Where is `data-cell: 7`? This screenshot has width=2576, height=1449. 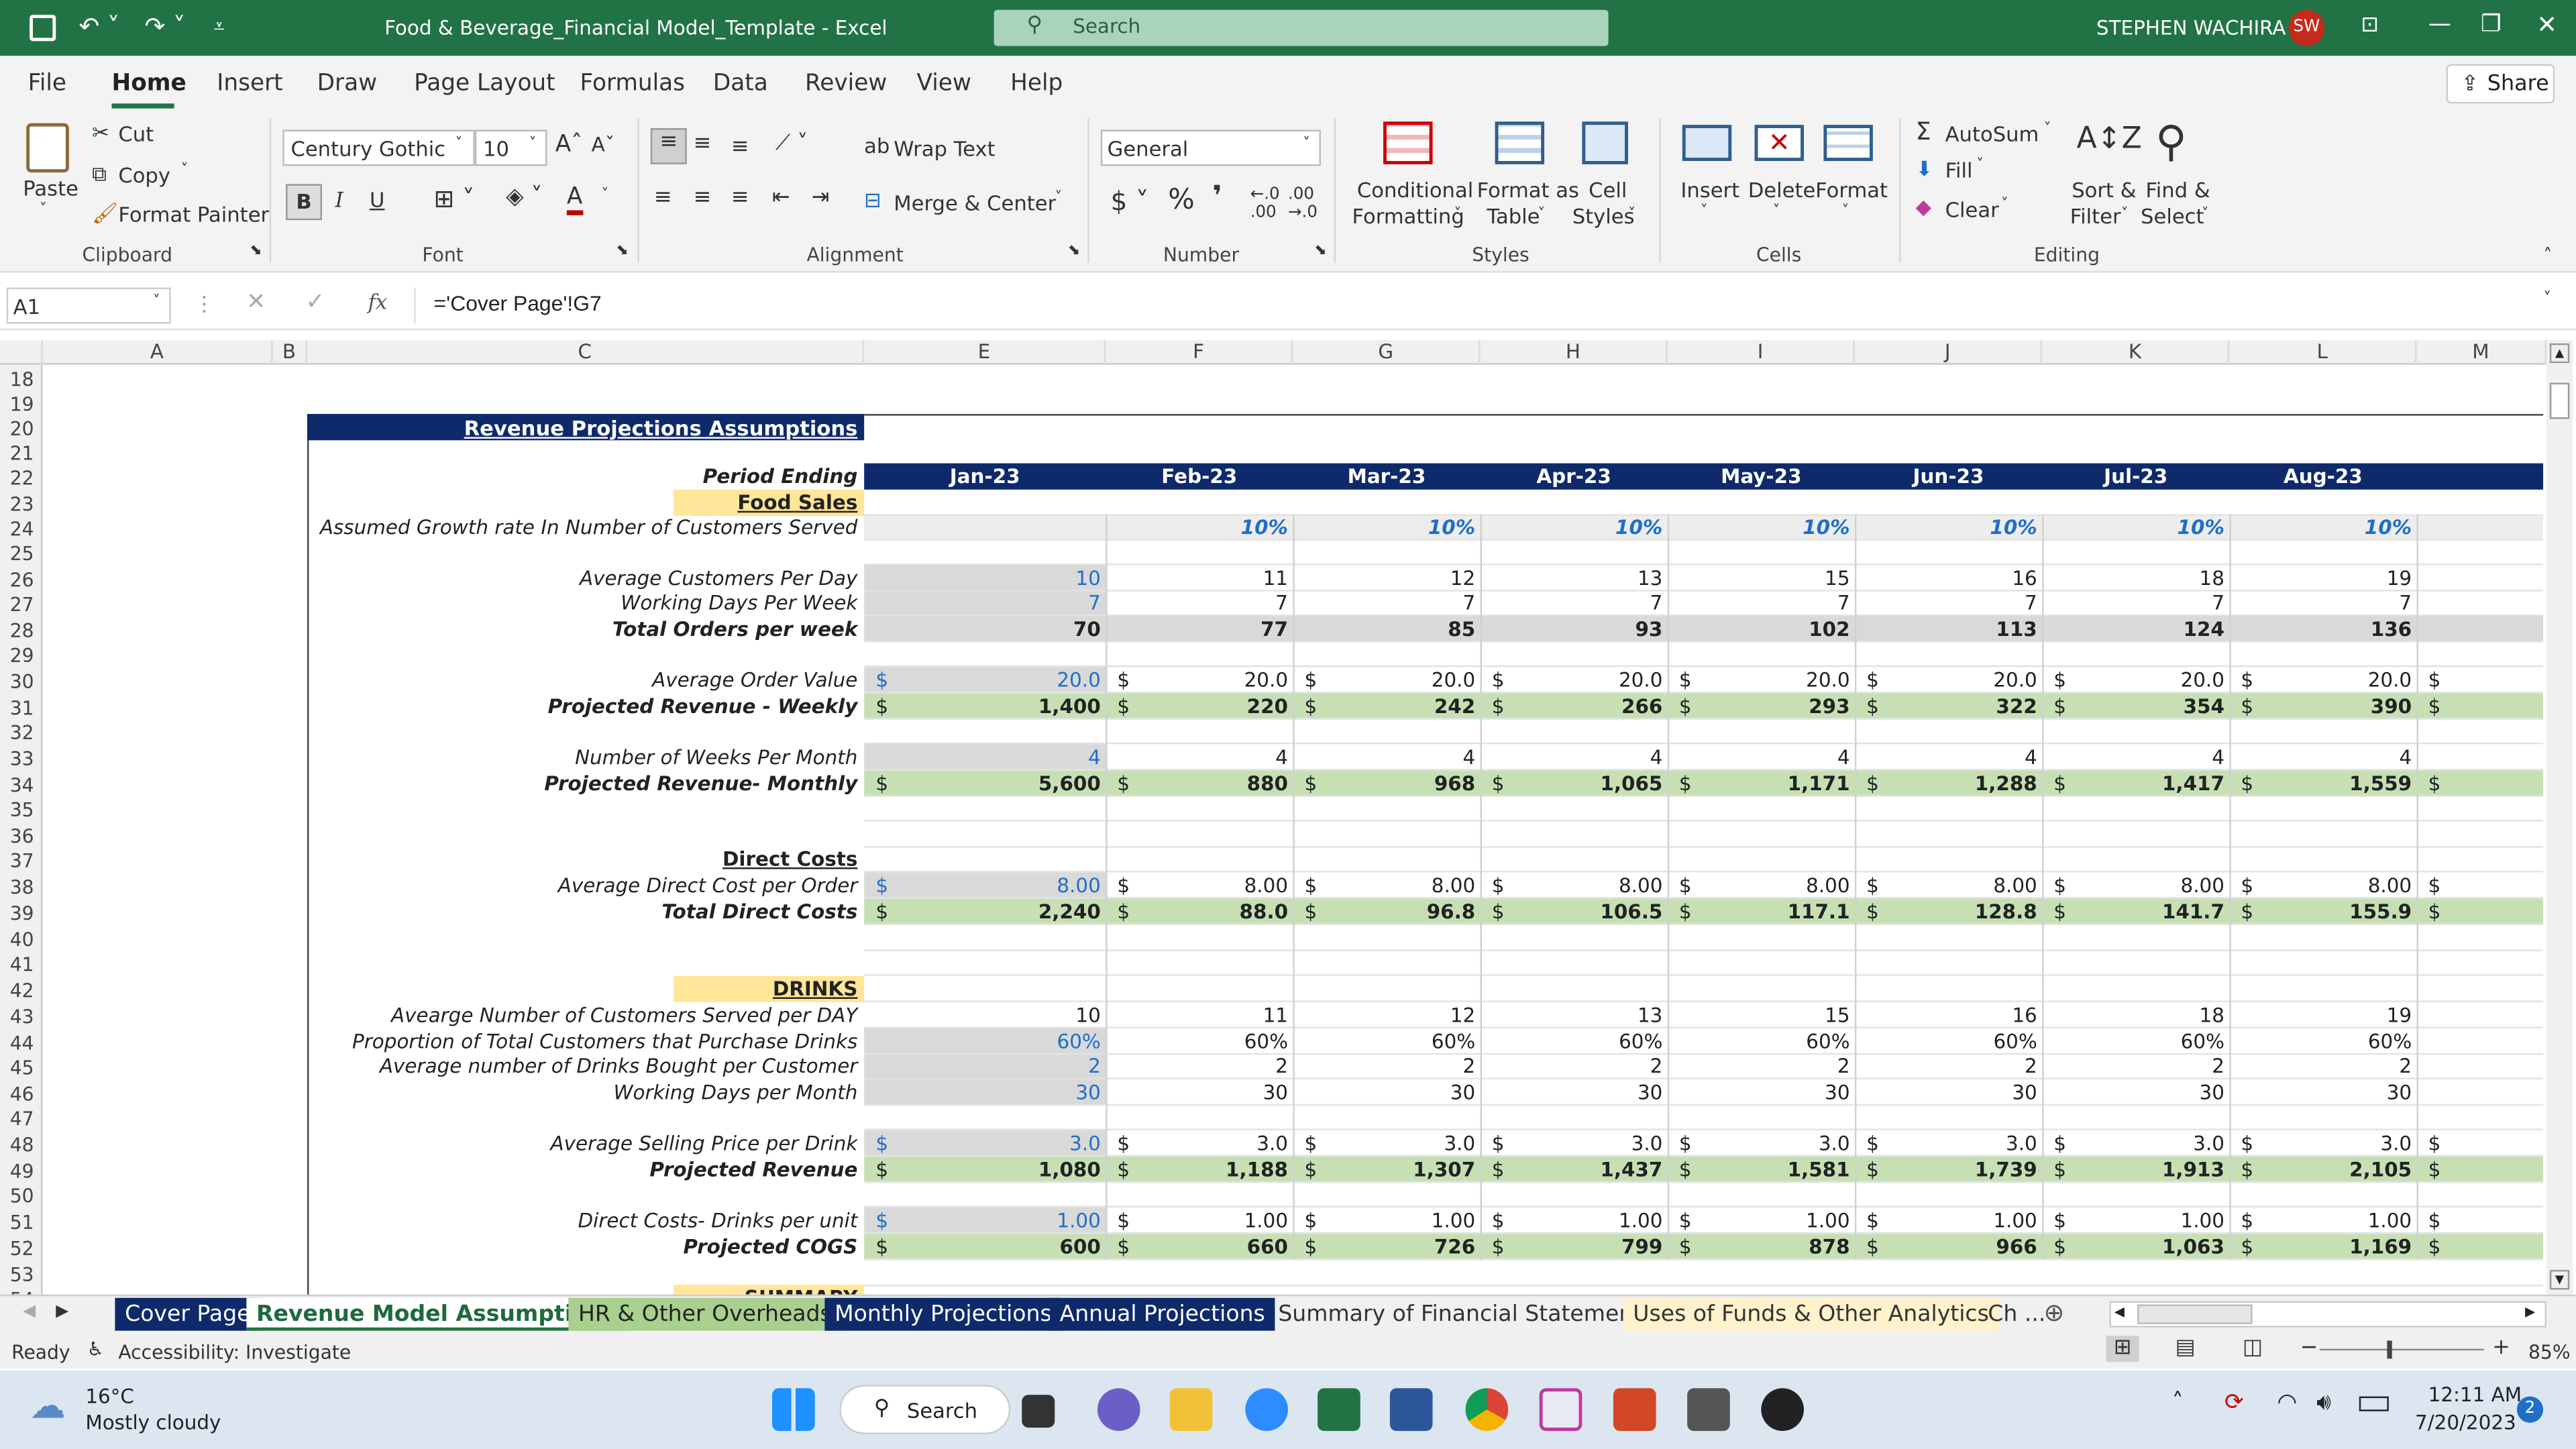 data-cell: 7 is located at coordinates (2322, 604).